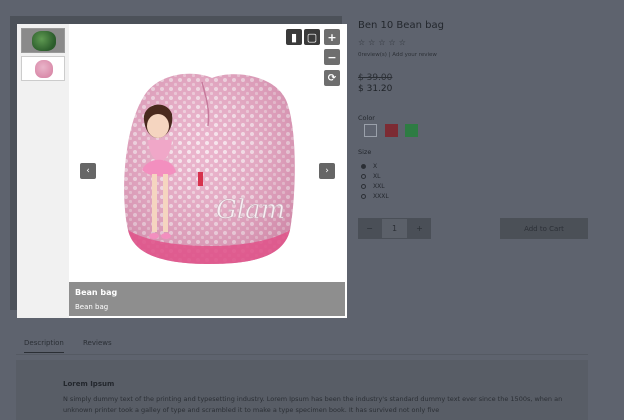 This screenshot has height=420, width=624. What do you see at coordinates (411, 130) in the screenshot?
I see `color-swatch-green` at bounding box center [411, 130].